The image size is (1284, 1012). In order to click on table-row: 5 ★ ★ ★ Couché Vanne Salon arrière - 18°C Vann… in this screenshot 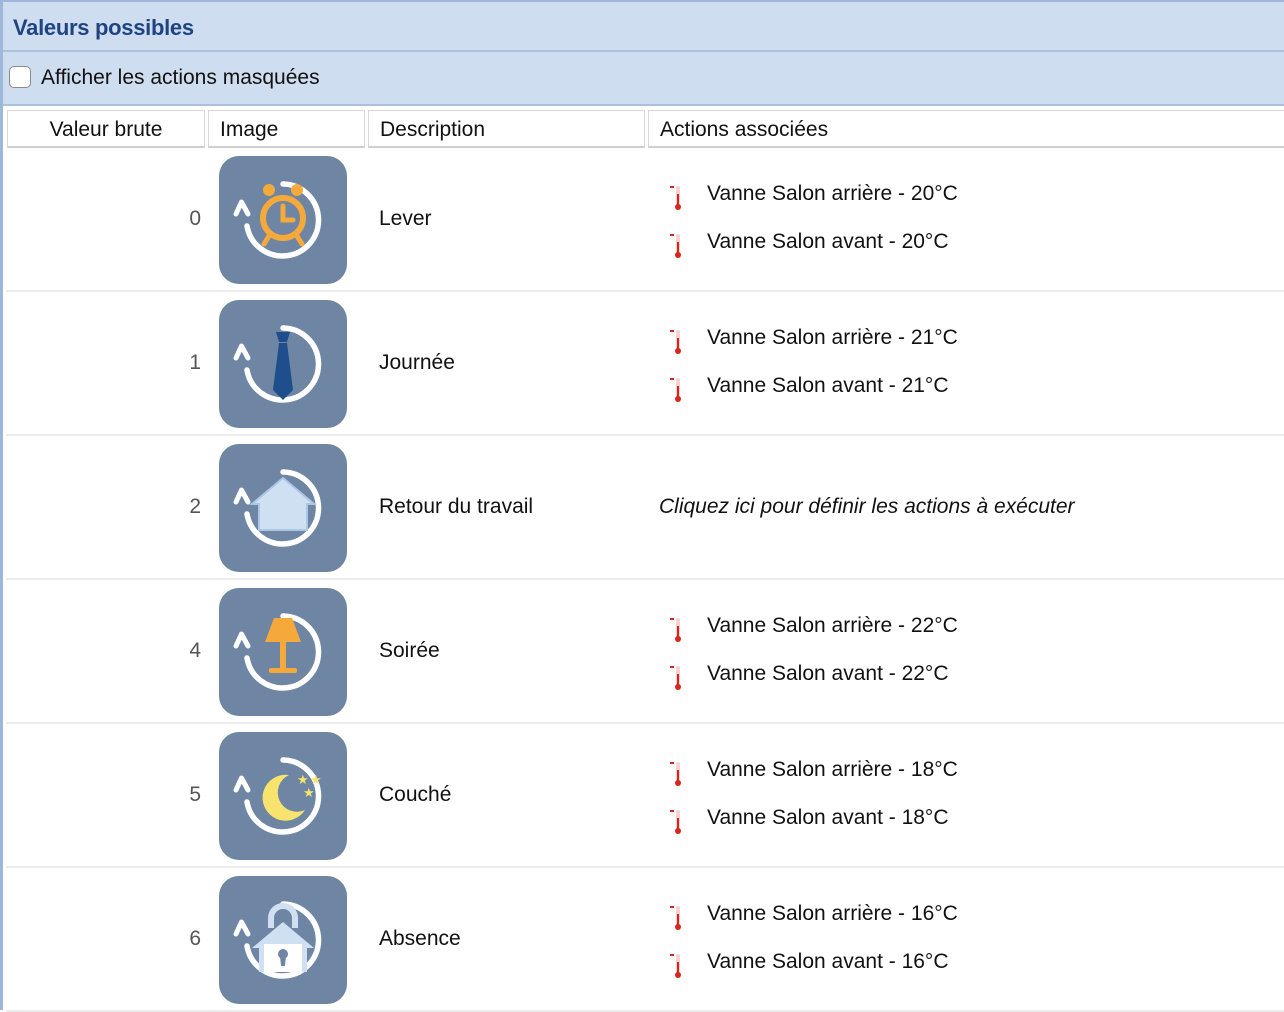, I will do `click(645, 796)`.